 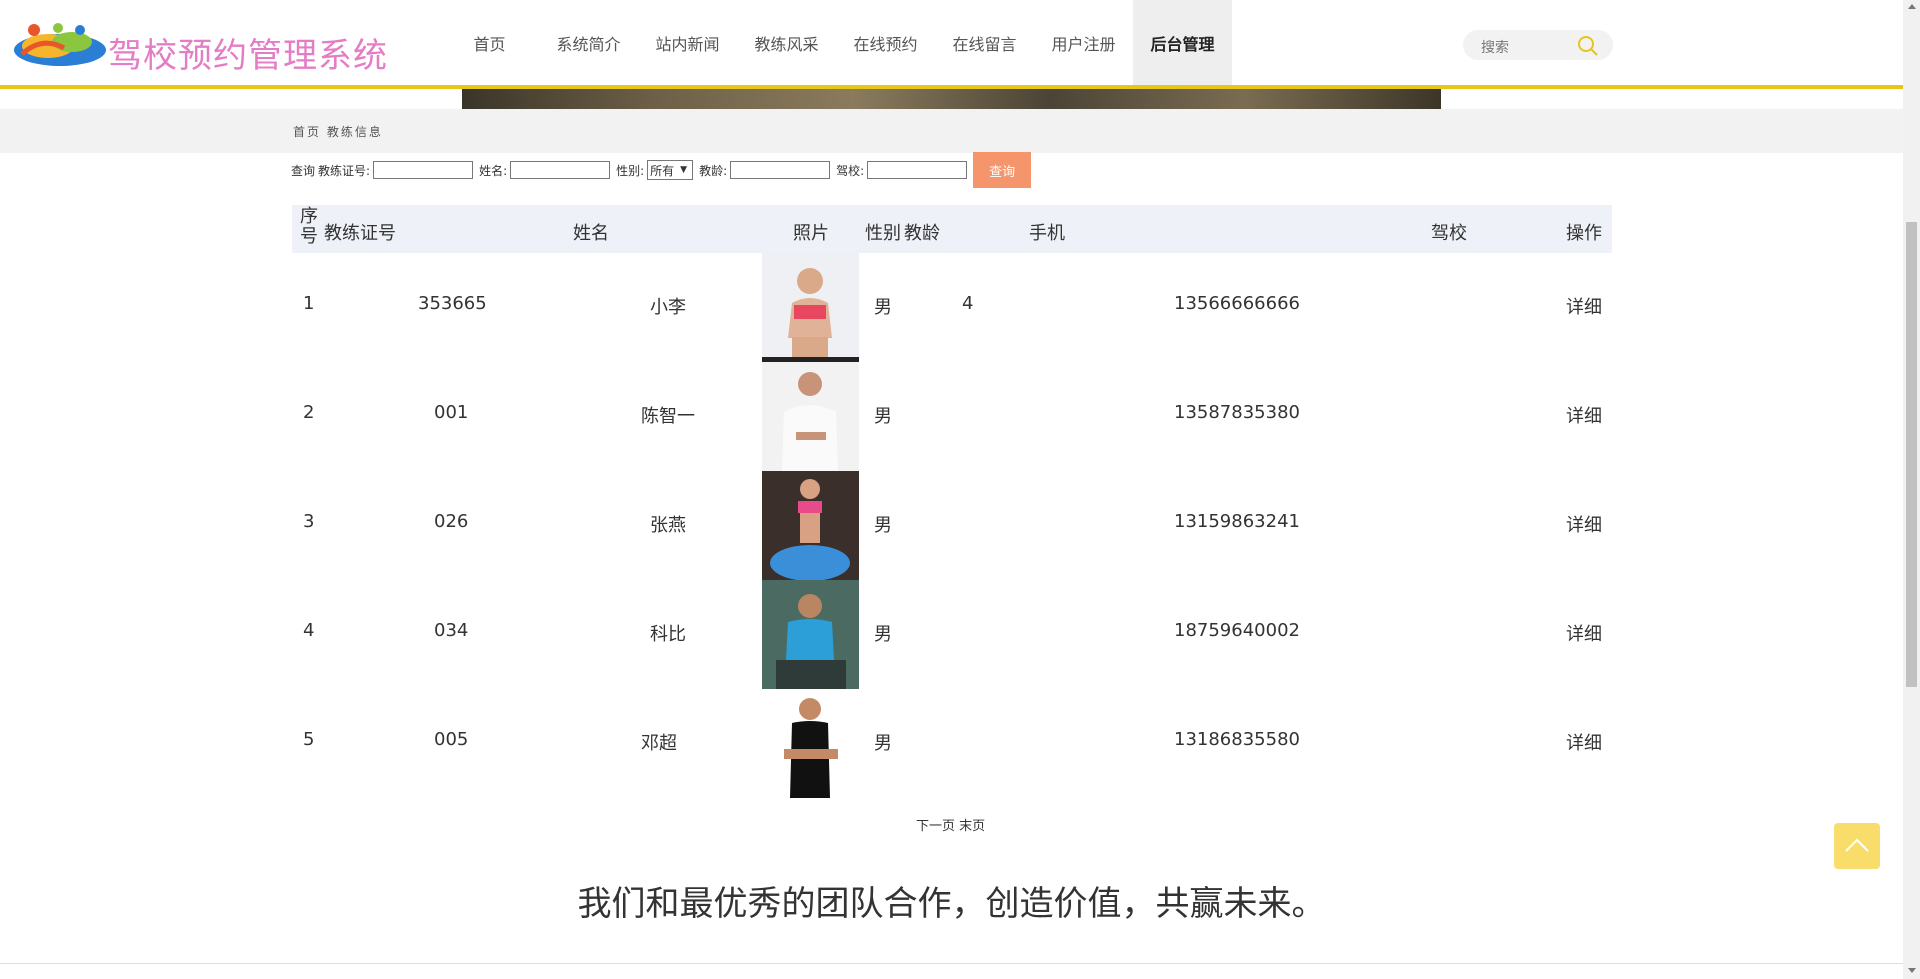 I want to click on header-action: 操作, so click(x=1584, y=233).